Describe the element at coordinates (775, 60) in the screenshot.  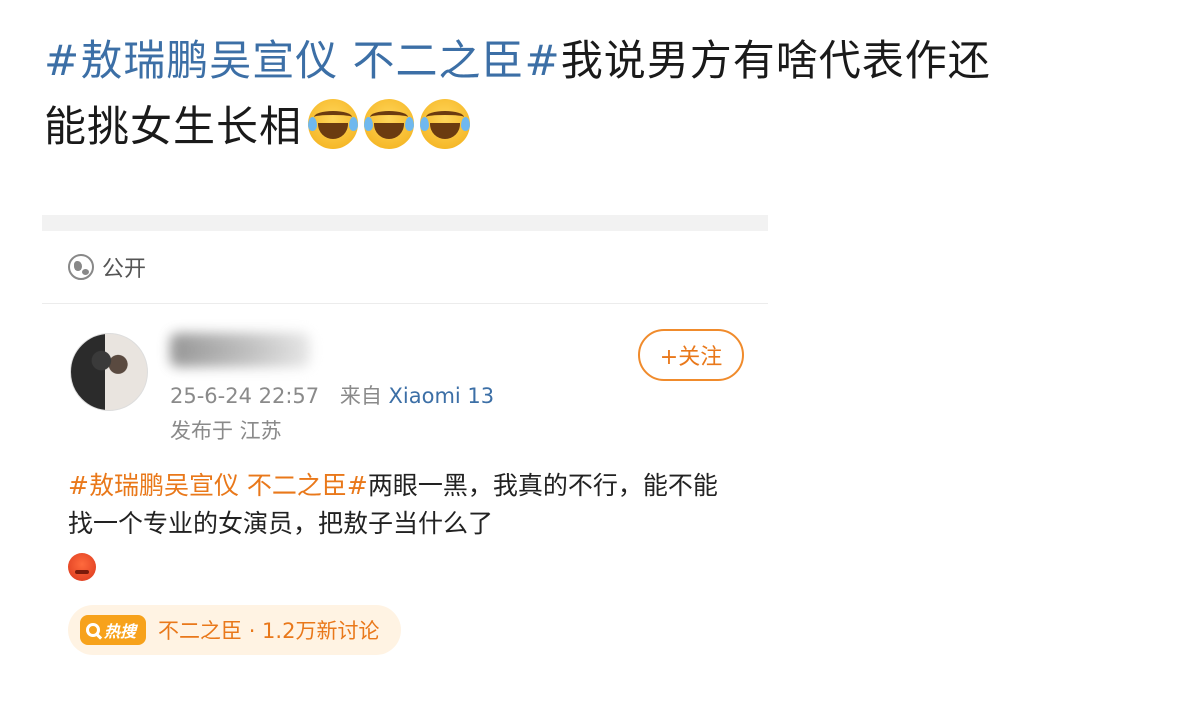
I see `post-text-line1: 我说男方有啥代表作还` at that location.